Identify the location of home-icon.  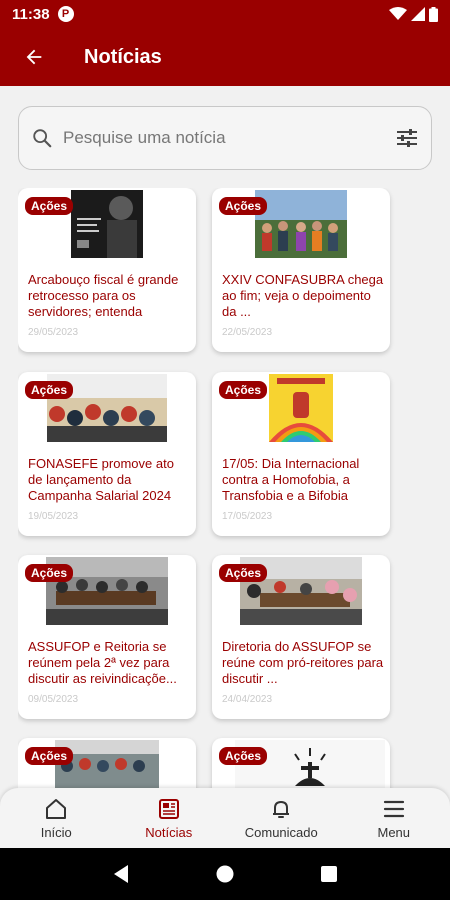
(56, 808).